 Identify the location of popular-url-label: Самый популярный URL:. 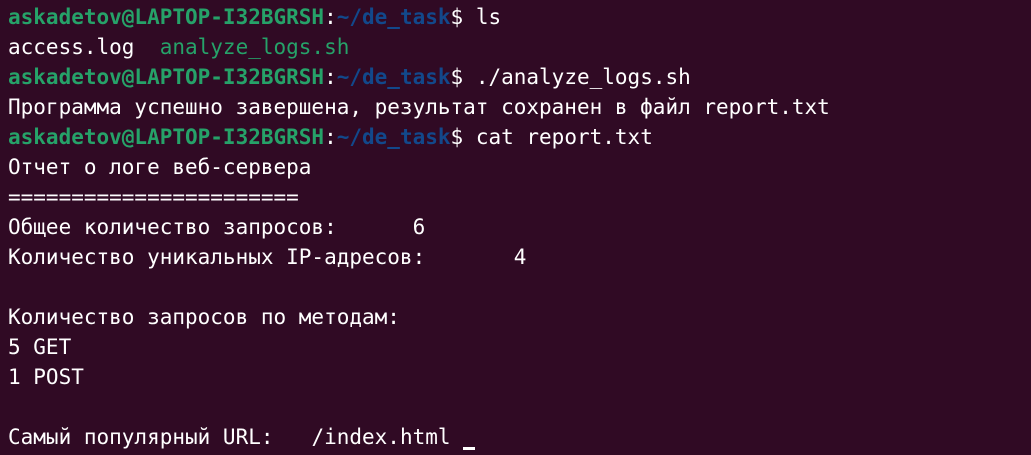
(141, 437).